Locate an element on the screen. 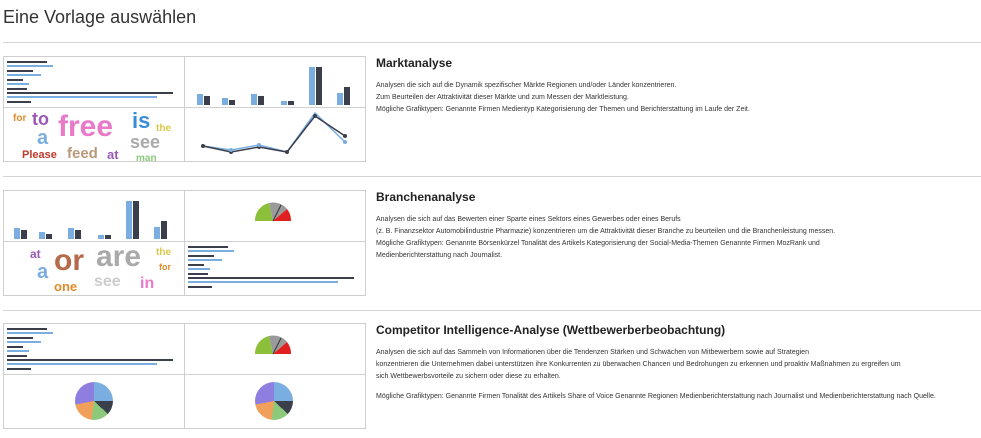  word: are is located at coordinates (119, 257).